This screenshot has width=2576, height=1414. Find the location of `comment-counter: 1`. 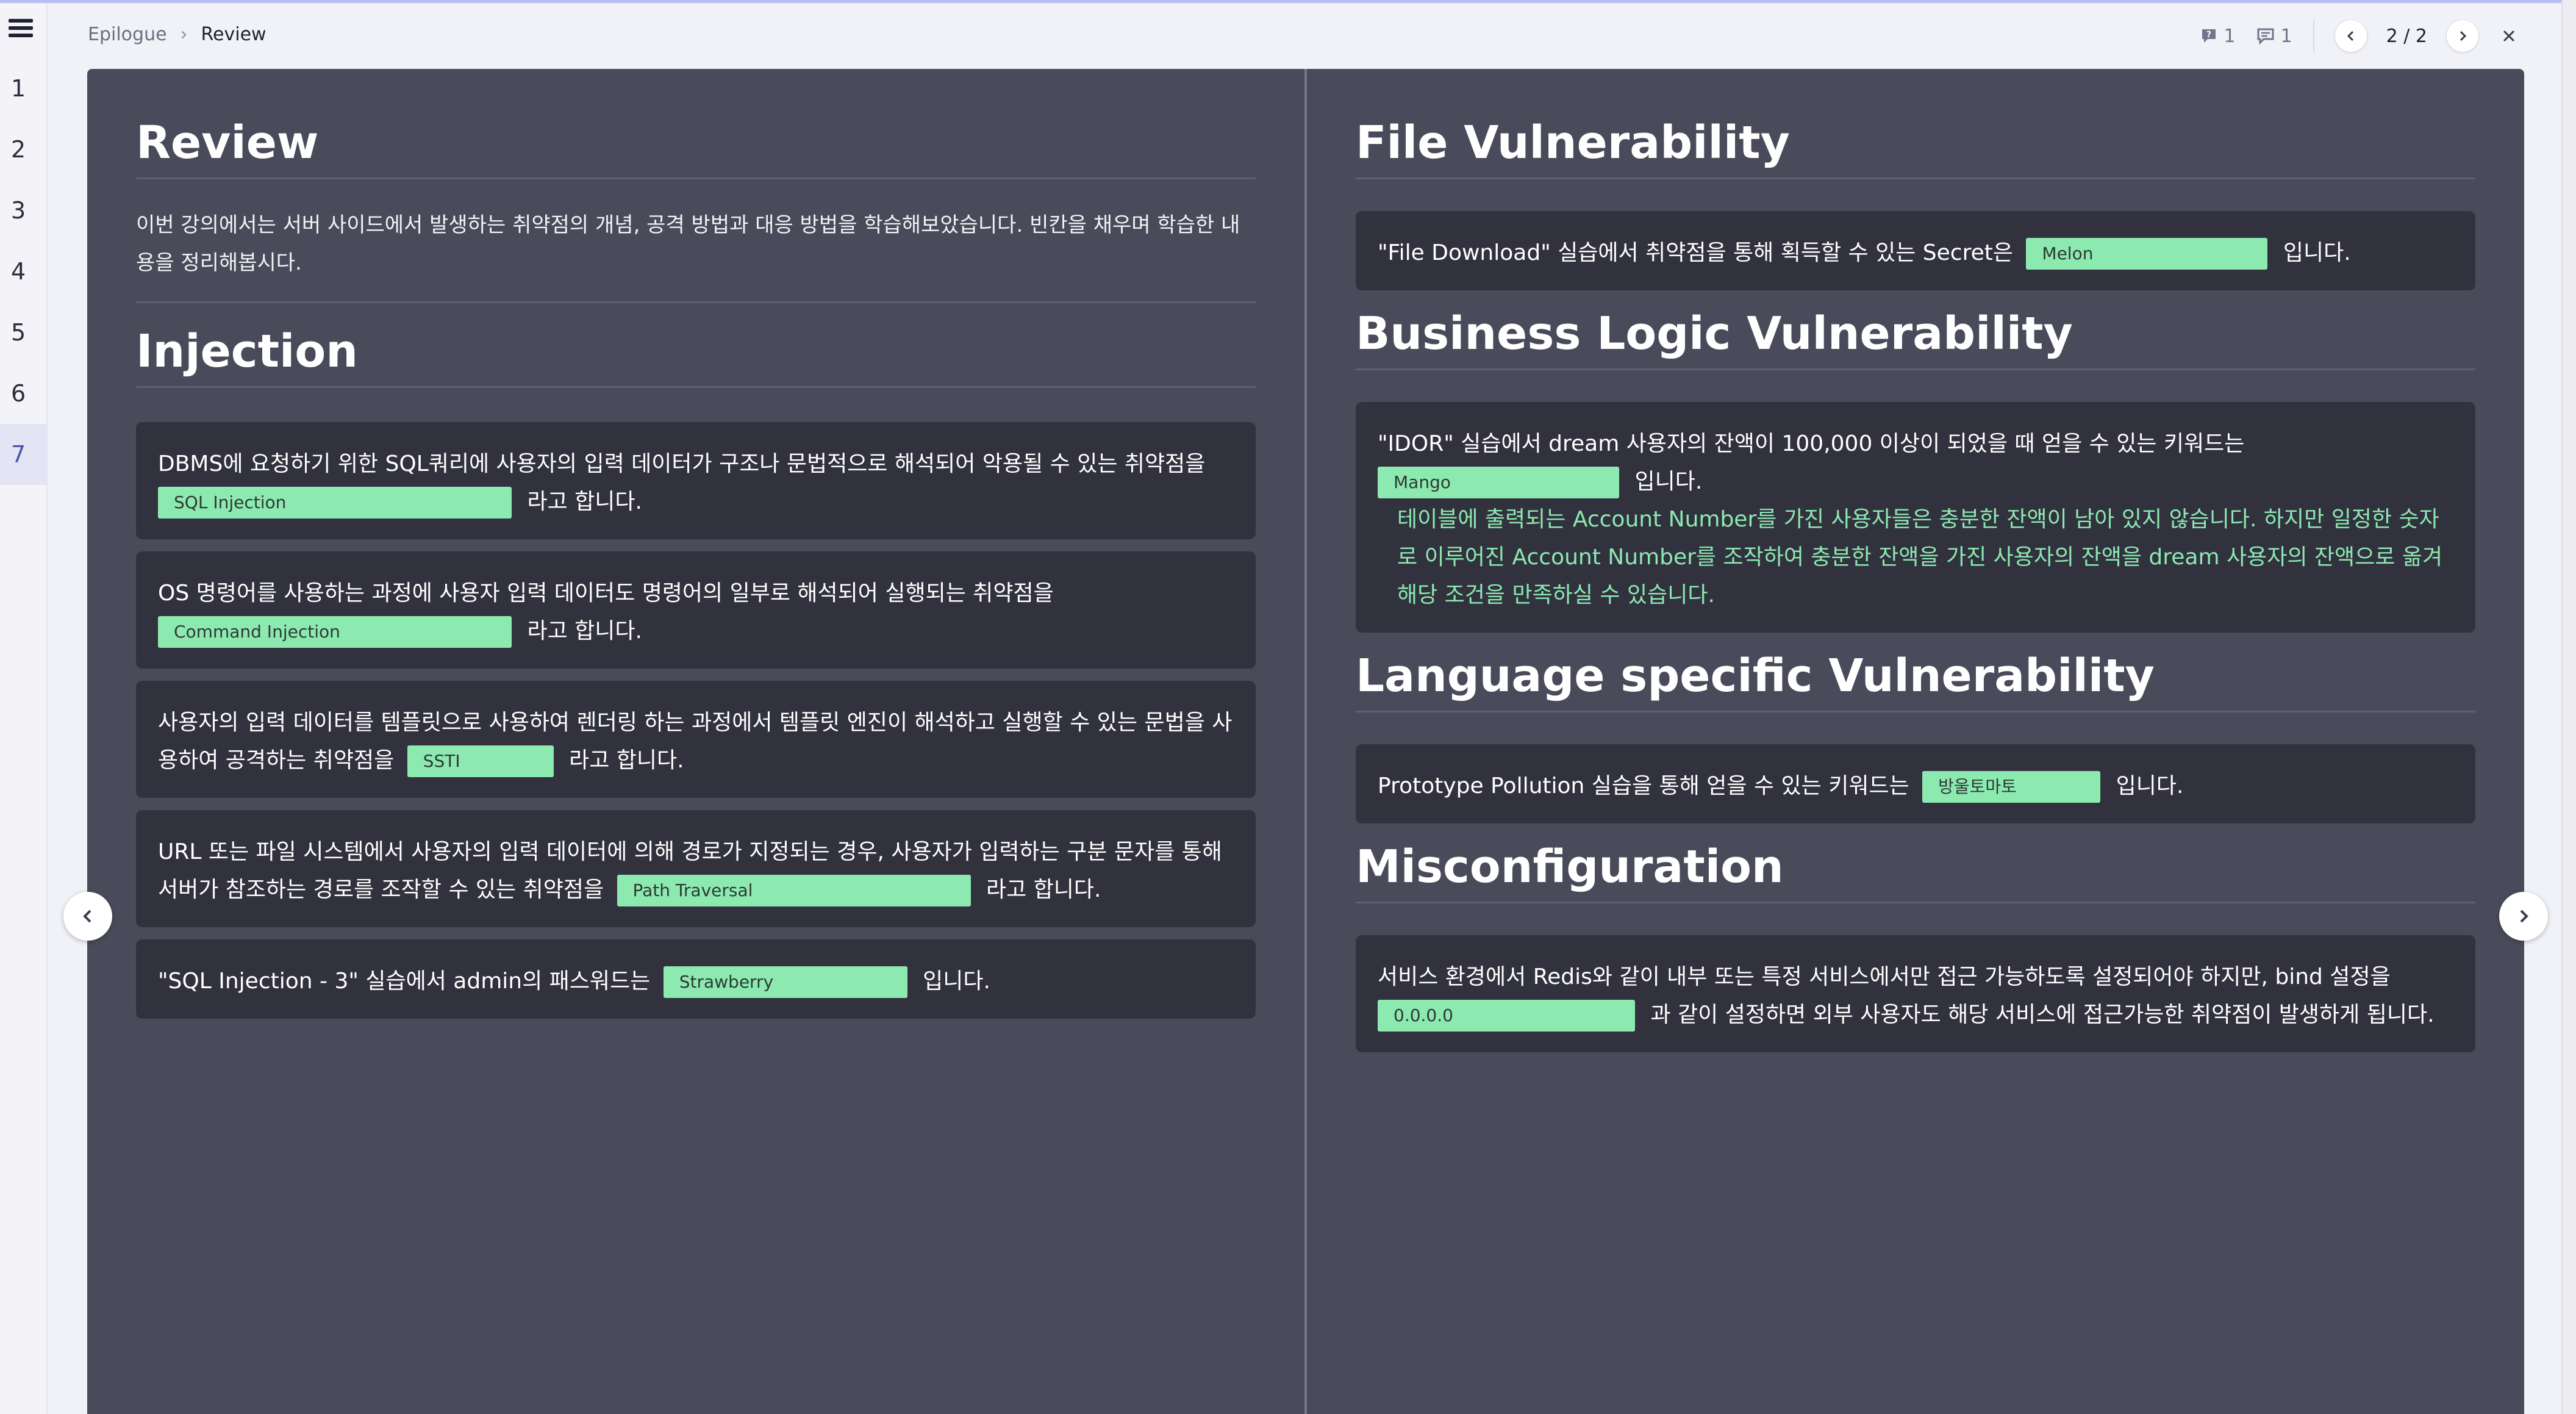

comment-counter: 1 is located at coordinates (2274, 36).